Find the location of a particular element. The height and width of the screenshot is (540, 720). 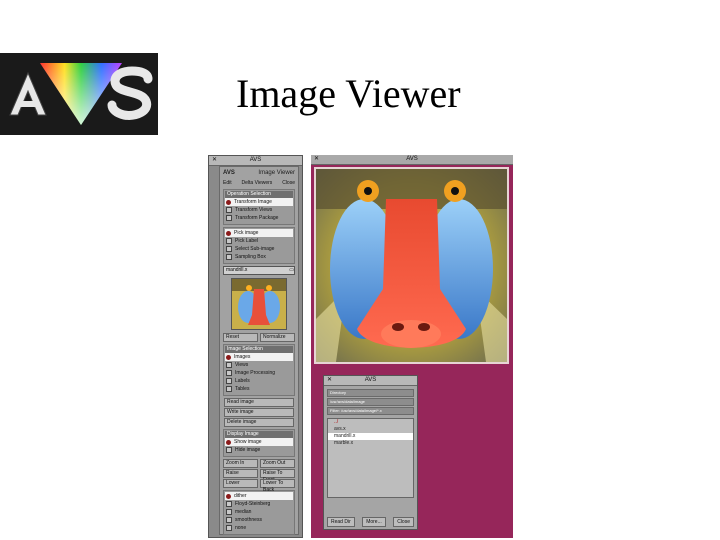

menu-edit: Edit is located at coordinates (227, 183).